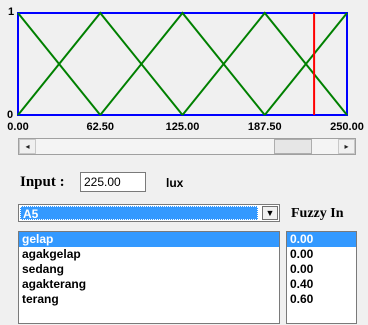 Image resolution: width=368 pixels, height=325 pixels. What do you see at coordinates (264, 63) in the screenshot?
I see `membership-curve-agakterang` at bounding box center [264, 63].